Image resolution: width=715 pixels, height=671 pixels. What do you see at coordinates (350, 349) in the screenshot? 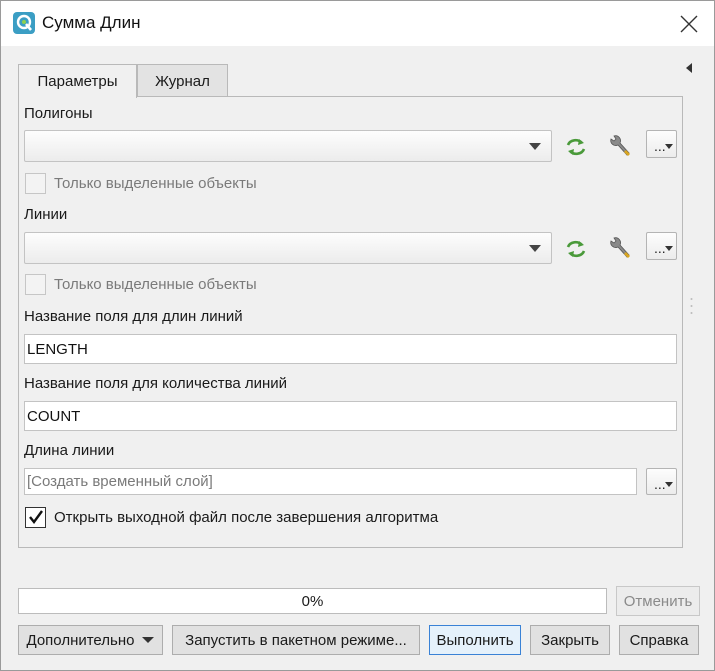
I see `length-field-input: LENGTH` at bounding box center [350, 349].